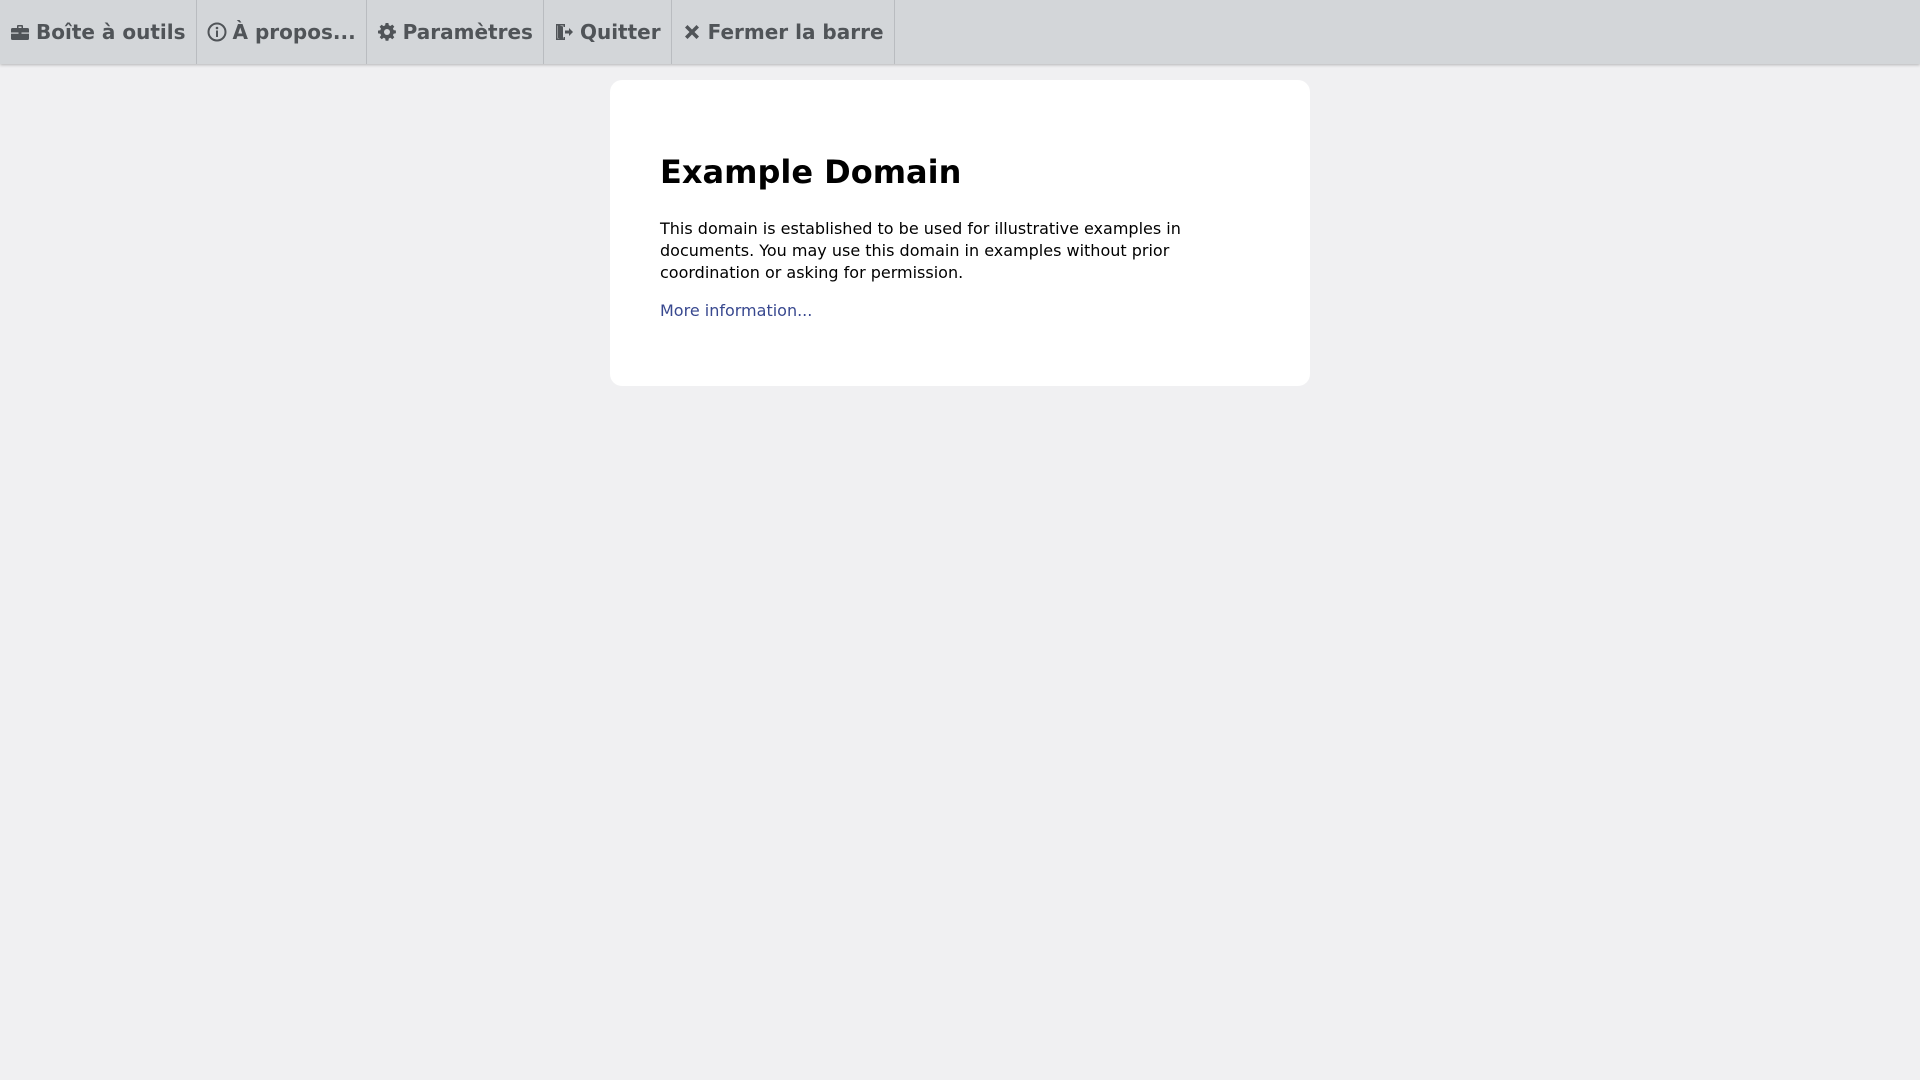  I want to click on quit-button: Quitter, so click(608, 32).